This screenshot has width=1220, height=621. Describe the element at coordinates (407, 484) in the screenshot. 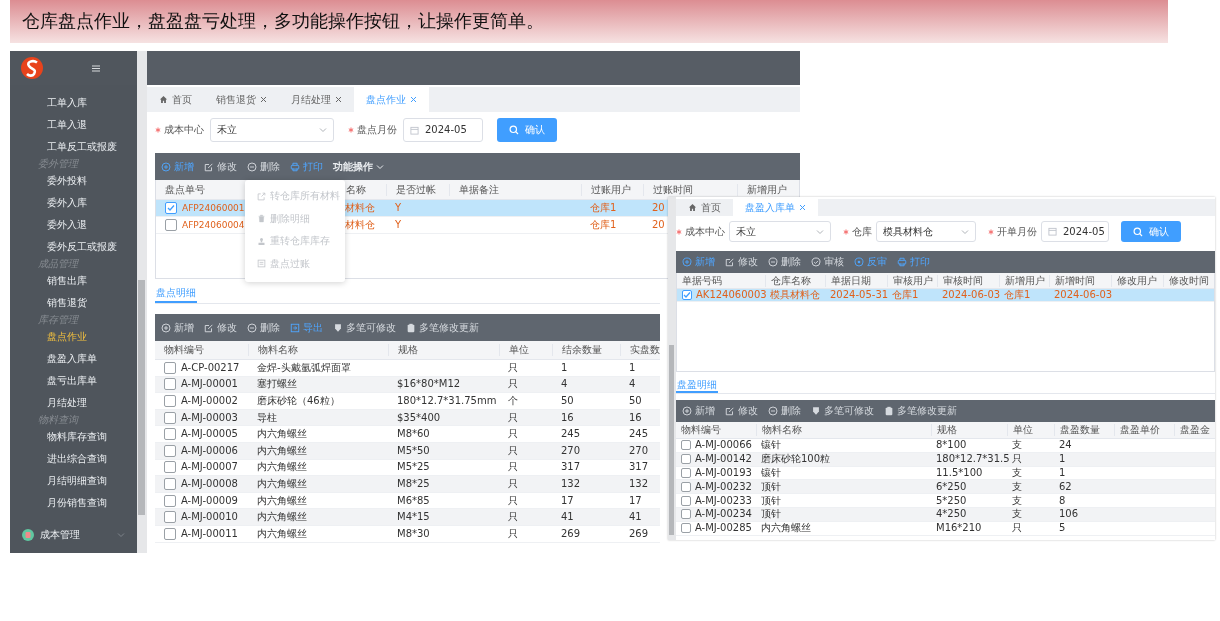

I see `table-row: A-MJ-00008 内六角螺丝 M8*25 只 132 132` at that location.